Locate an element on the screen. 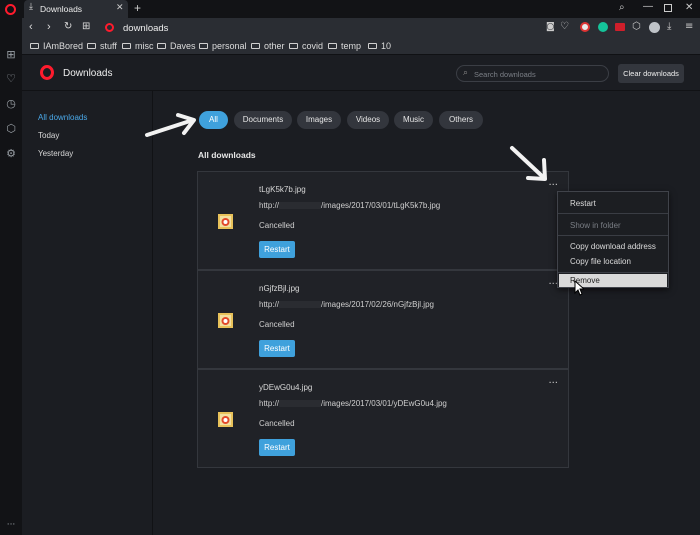  new-tab-icon: + is located at coordinates (137, 8).